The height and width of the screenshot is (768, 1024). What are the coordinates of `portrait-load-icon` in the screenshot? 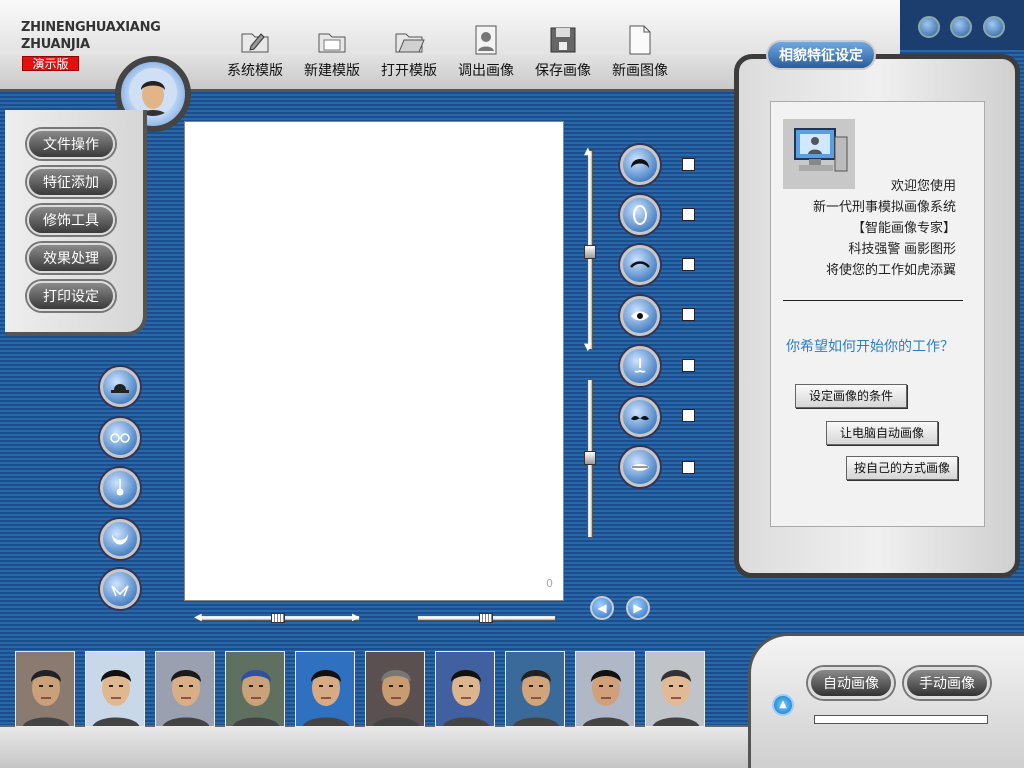 It's located at (486, 40).